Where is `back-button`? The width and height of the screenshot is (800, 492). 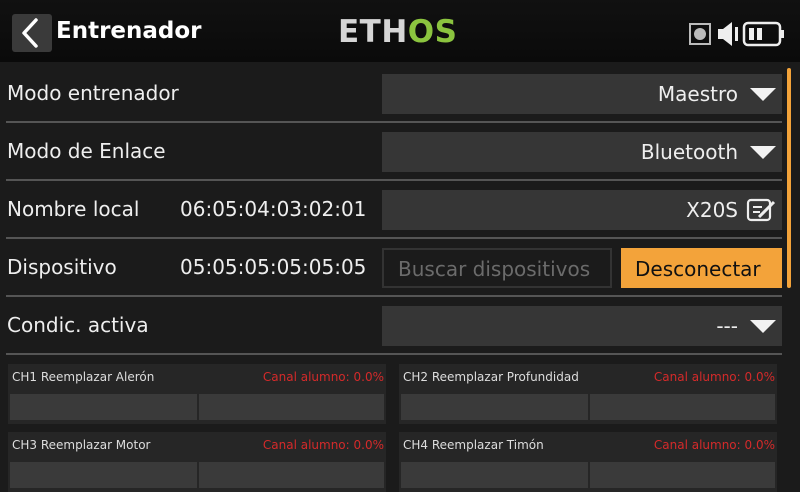 back-button is located at coordinates (32, 33).